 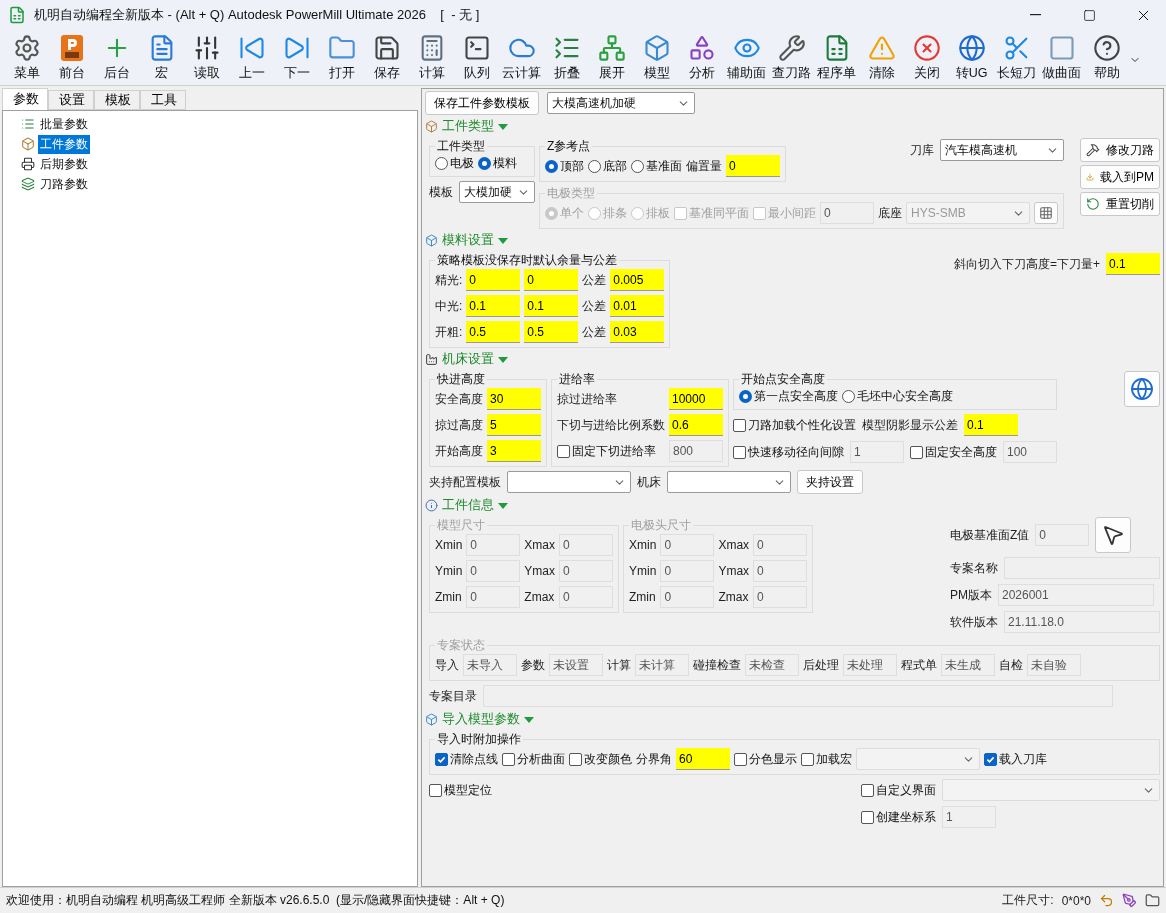 I want to click on status-message: 欢迎使用：机明自动编程 机明高级工程师 全新版本 v26.6.5.0 (显示/隐藏界面快捷键：Alt + Q), so click(x=256, y=900).